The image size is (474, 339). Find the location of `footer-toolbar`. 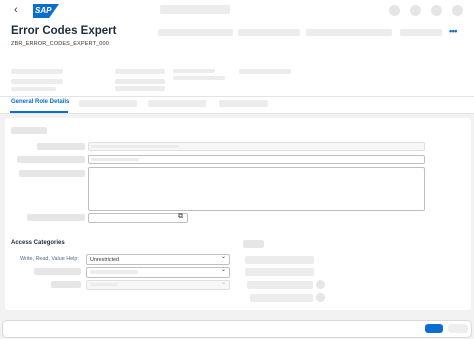

footer-toolbar is located at coordinates (237, 329).